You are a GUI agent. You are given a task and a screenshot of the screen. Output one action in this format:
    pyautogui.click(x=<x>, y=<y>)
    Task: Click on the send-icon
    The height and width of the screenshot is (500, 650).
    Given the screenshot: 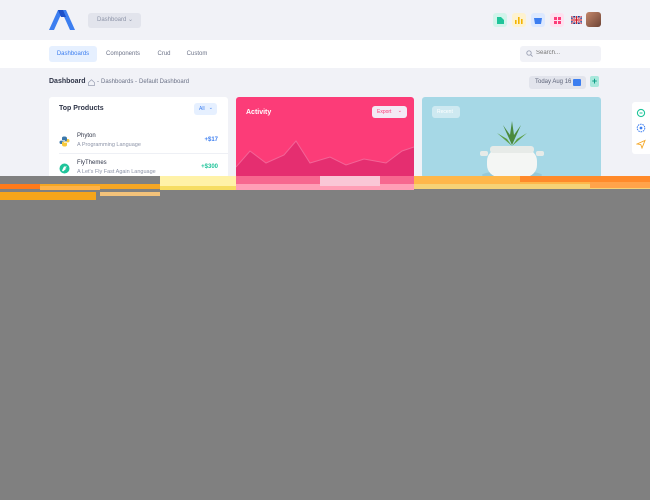 What is the action you would take?
    pyautogui.click(x=641, y=144)
    